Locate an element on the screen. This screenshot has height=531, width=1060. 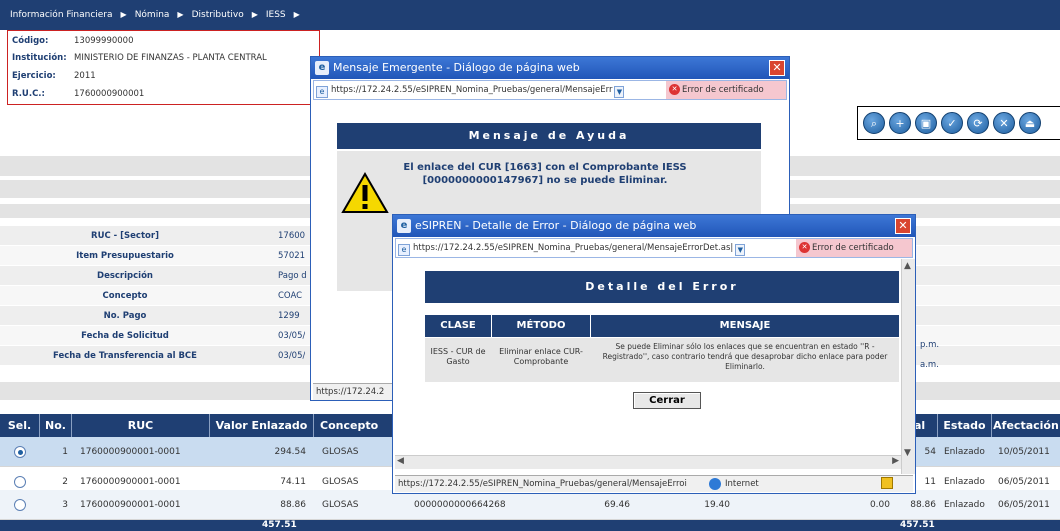
refresh-icon: ⟳ is located at coordinates (978, 123).